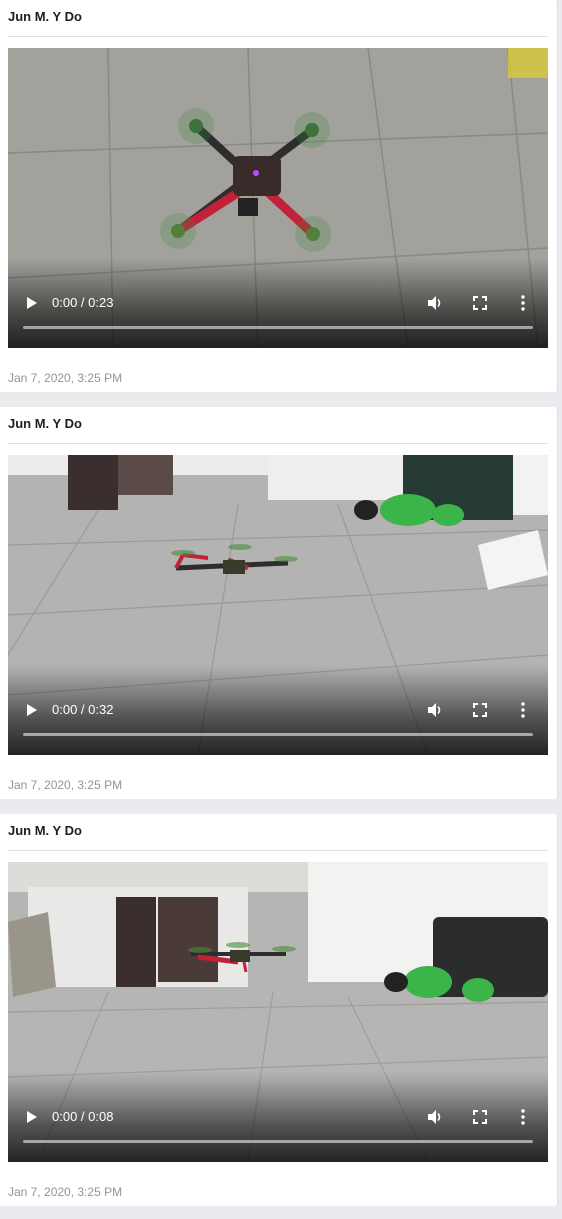 The height and width of the screenshot is (1219, 562). What do you see at coordinates (83, 1116) in the screenshot?
I see `video-time: 0:00 / 0:08` at bounding box center [83, 1116].